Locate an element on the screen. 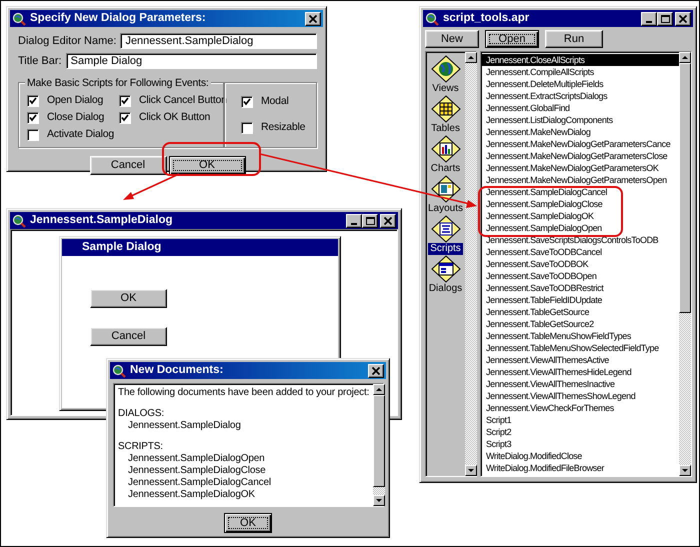  table-icon is located at coordinates (445, 109).